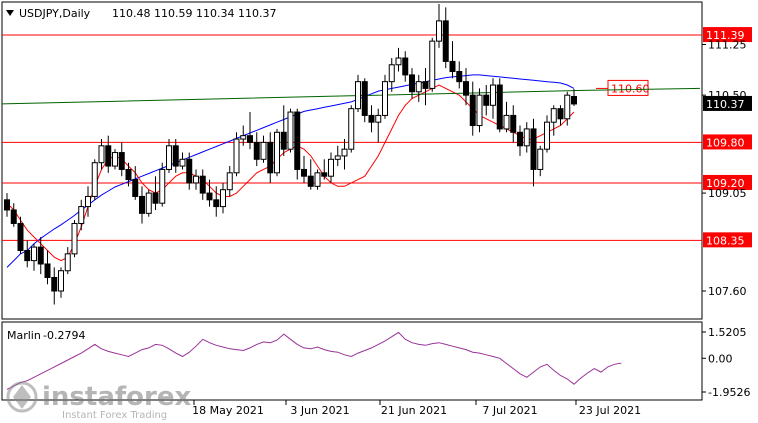 This screenshot has height=423, width=758. I want to click on symbol-label: USDJPY,Daily, so click(55, 13).